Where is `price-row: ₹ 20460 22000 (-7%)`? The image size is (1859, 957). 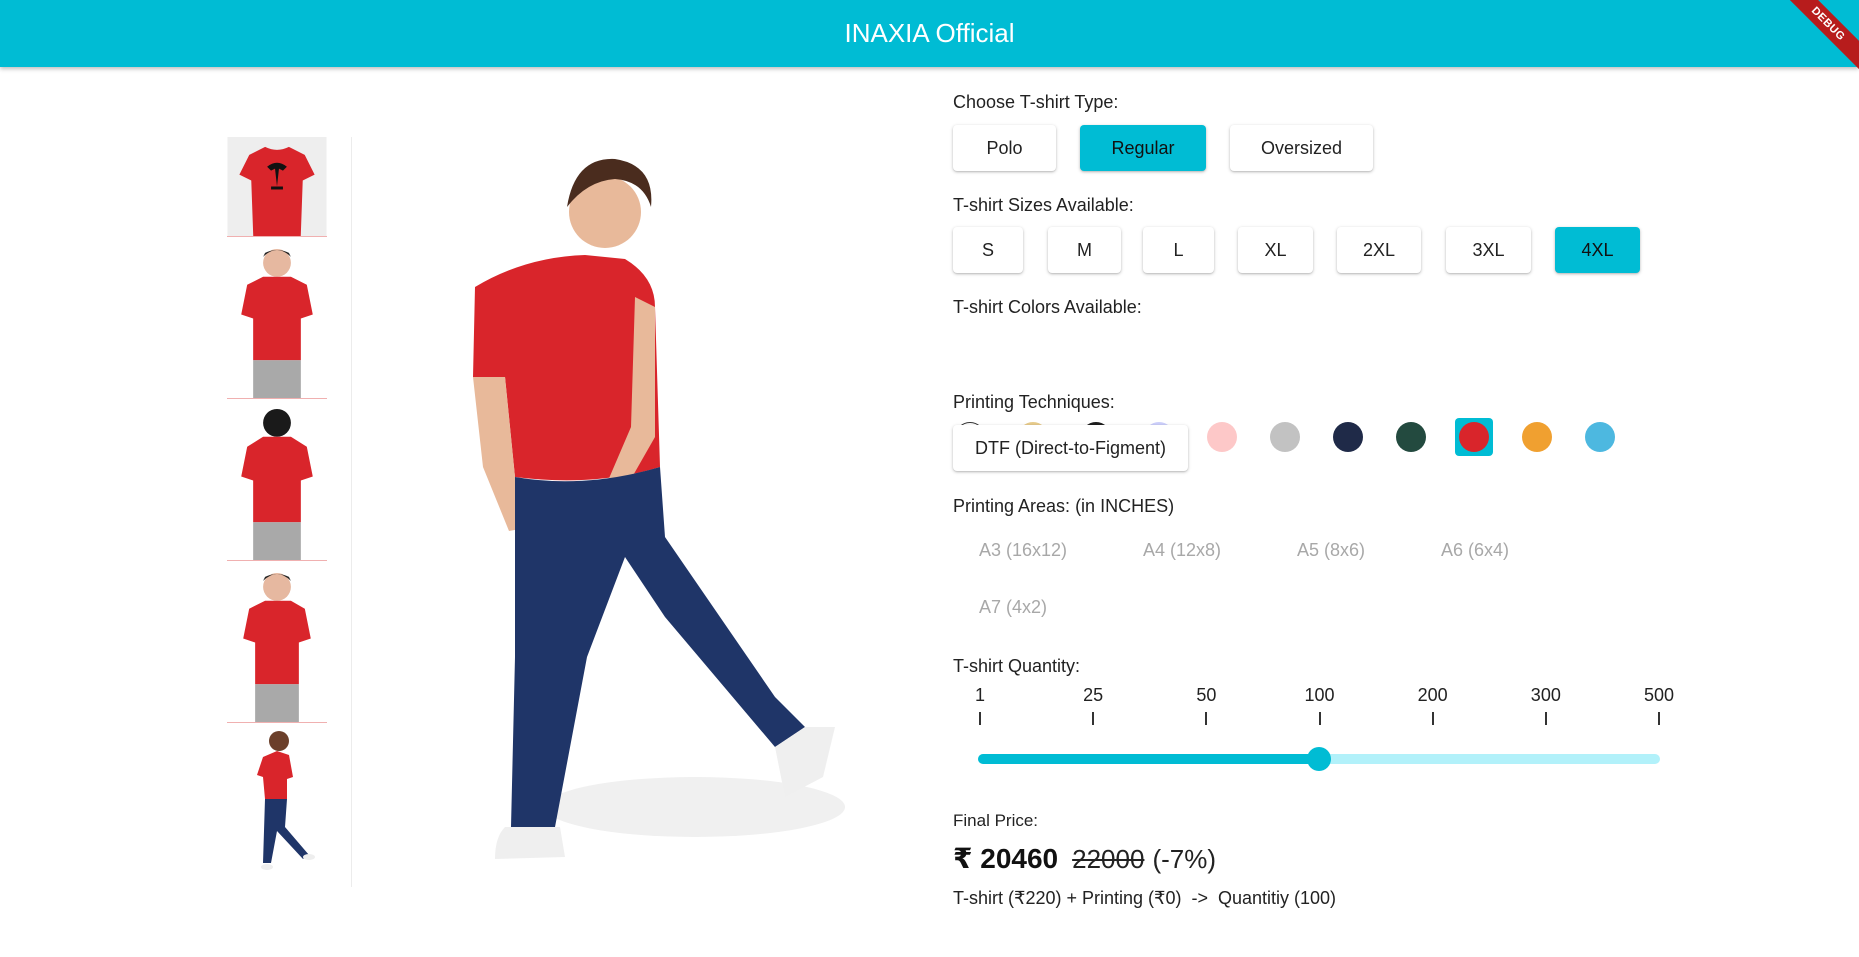 price-row: ₹ 20460 22000 (-7%) is located at coordinates (1084, 858).